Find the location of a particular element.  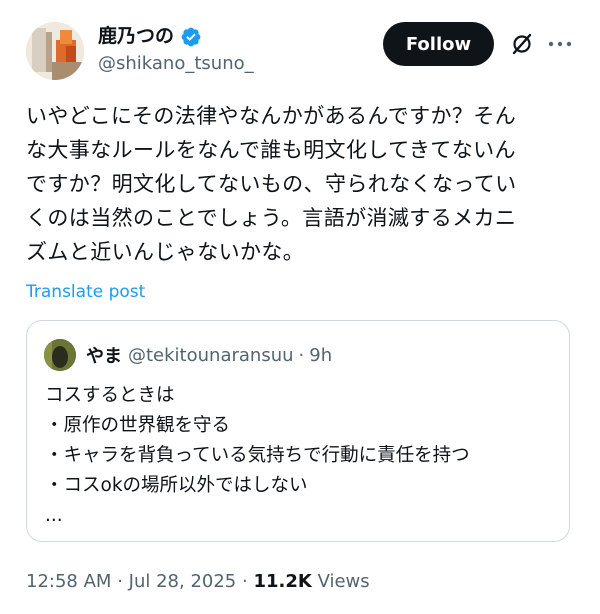

author-avatar is located at coordinates (55, 51).